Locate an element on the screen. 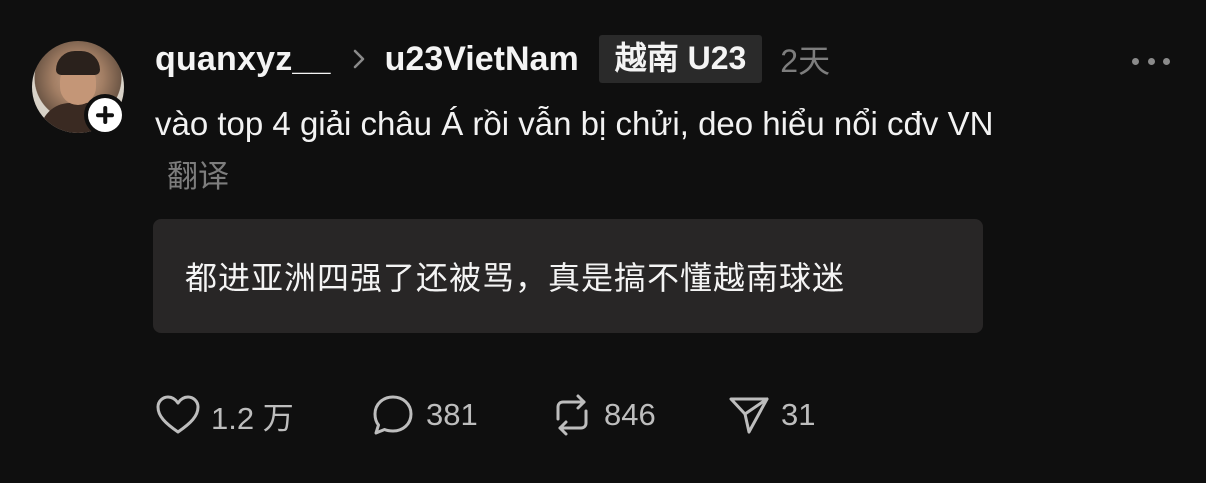 The image size is (1206, 483). like-button: 1.2 万 is located at coordinates (262, 415).